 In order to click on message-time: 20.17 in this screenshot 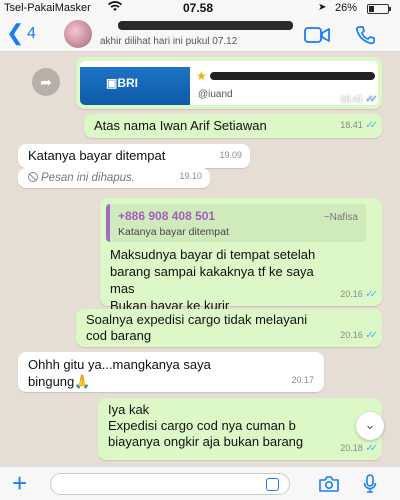, I will do `click(302, 380)`.